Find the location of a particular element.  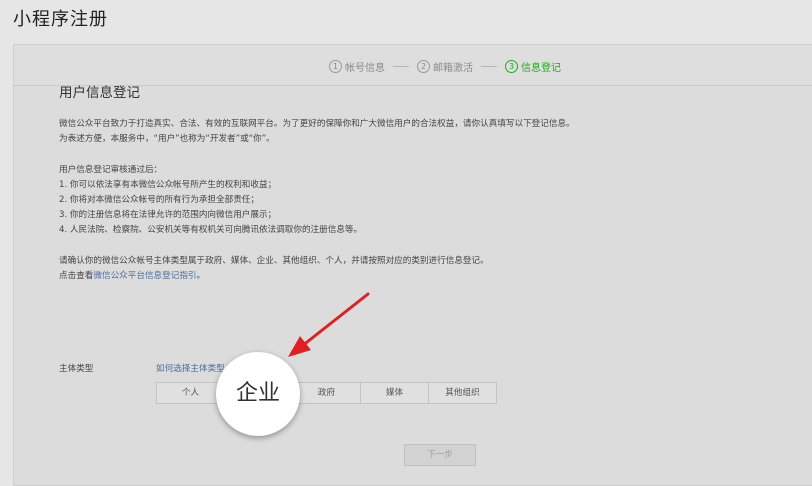

step-info-registration: 3 信息登记 is located at coordinates (533, 66).